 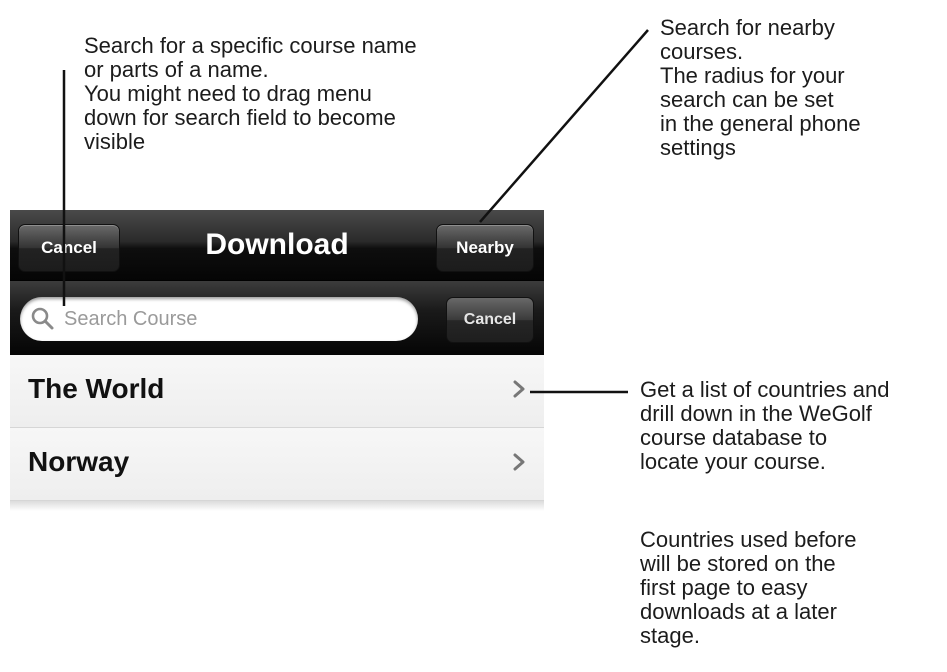 I want to click on list-item-norway: Norway, so click(x=277, y=464).